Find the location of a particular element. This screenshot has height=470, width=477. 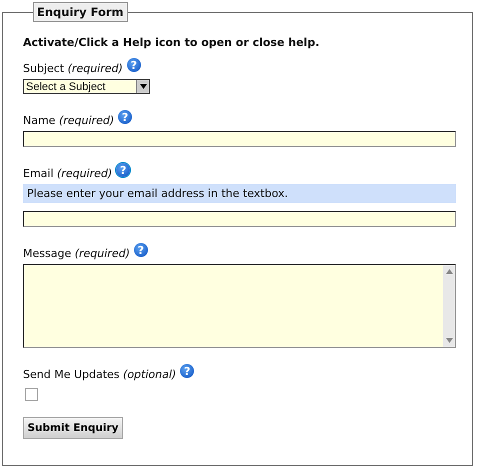

submit-button: Submit Enquiry is located at coordinates (73, 428).